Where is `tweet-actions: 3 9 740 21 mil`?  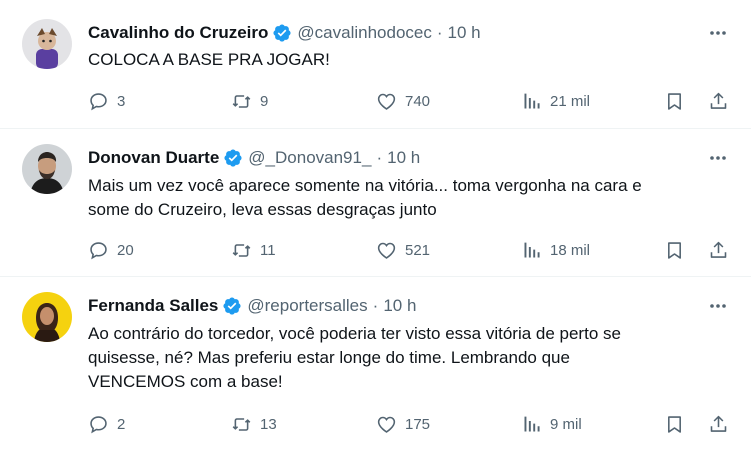
tweet-actions: 3 9 740 21 mil is located at coordinates (410, 101).